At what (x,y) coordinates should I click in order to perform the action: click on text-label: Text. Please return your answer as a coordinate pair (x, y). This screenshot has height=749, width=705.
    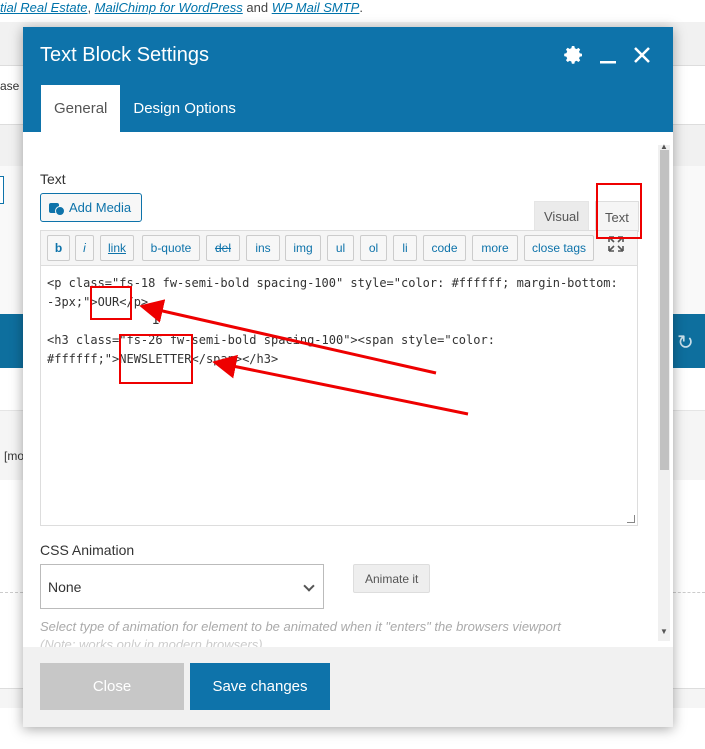
    Looking at the image, I should click on (53, 179).